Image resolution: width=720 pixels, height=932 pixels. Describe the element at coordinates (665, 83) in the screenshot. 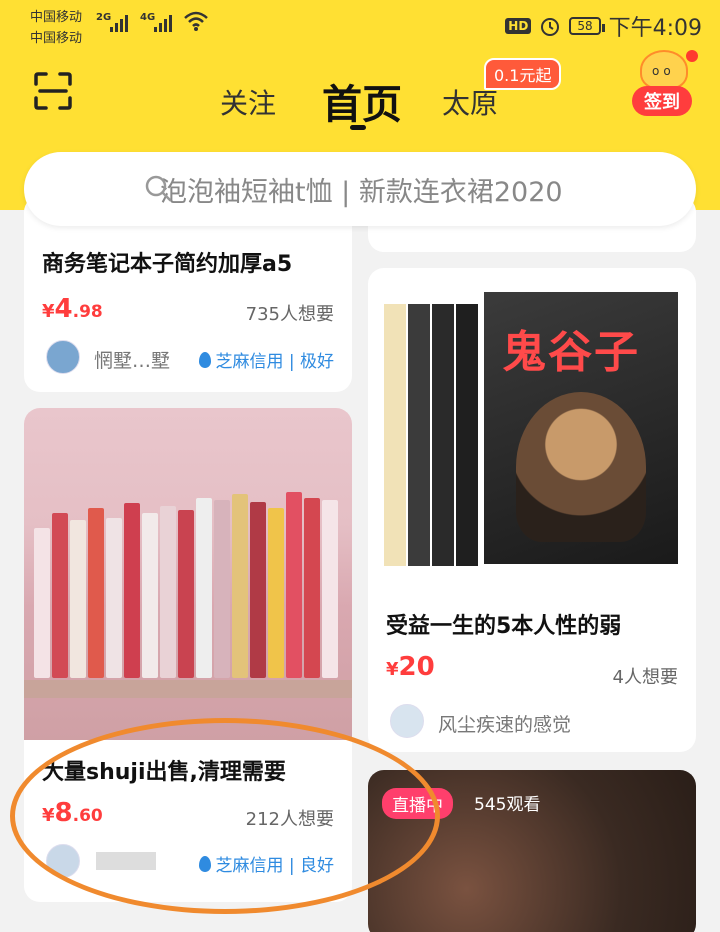

I see `checkin-button: oo 签到` at that location.